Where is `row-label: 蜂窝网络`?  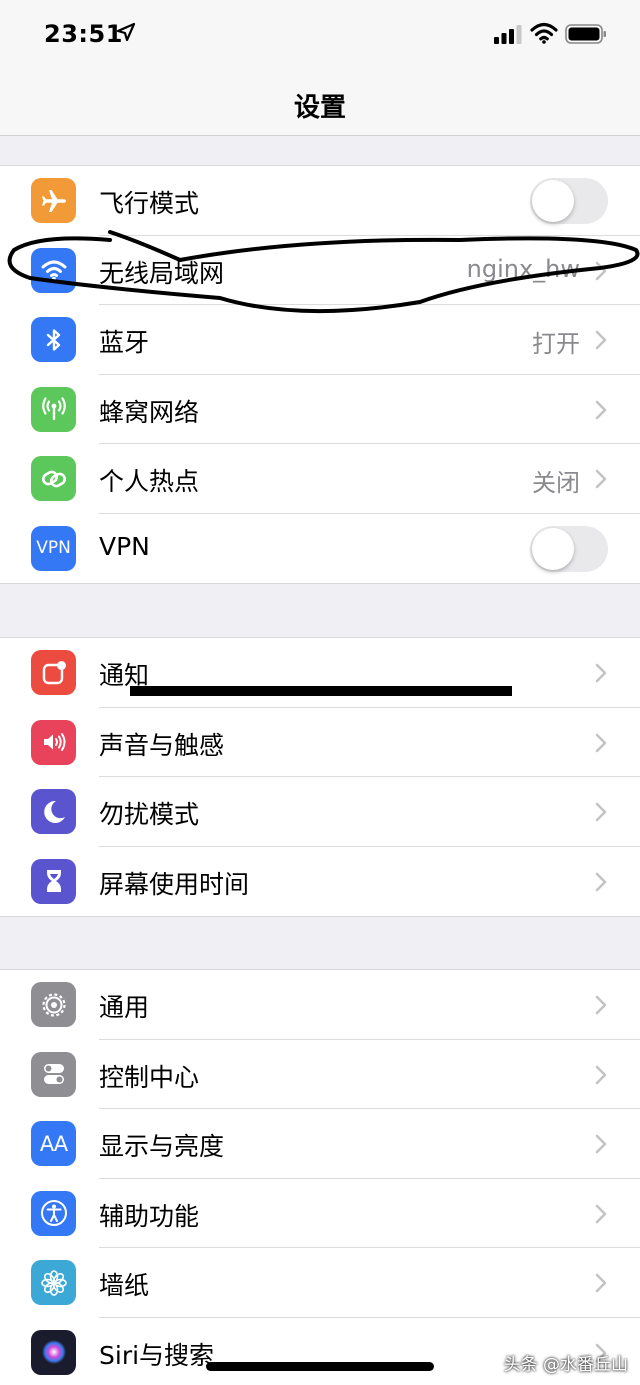 row-label: 蜂窝网络 is located at coordinates (149, 412).